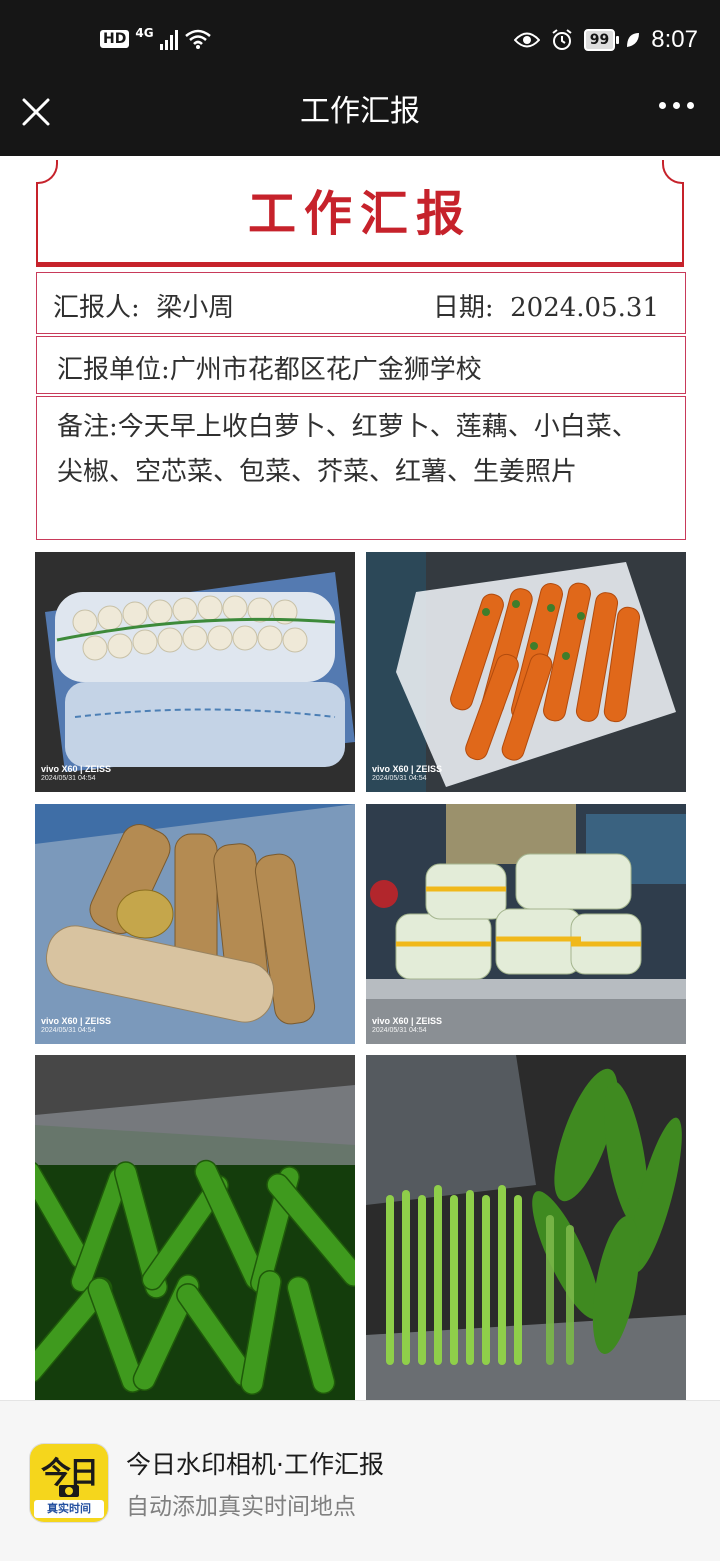 This screenshot has height=1561, width=720. Describe the element at coordinates (584, 308) in the screenshot. I see `date-value: 2024.05.31` at that location.